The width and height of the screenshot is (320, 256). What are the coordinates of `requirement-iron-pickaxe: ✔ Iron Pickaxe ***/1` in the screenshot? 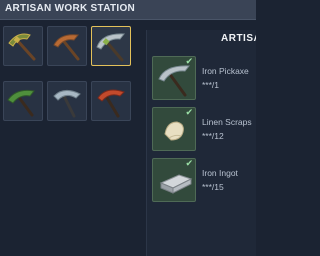 It's located at (202, 80).